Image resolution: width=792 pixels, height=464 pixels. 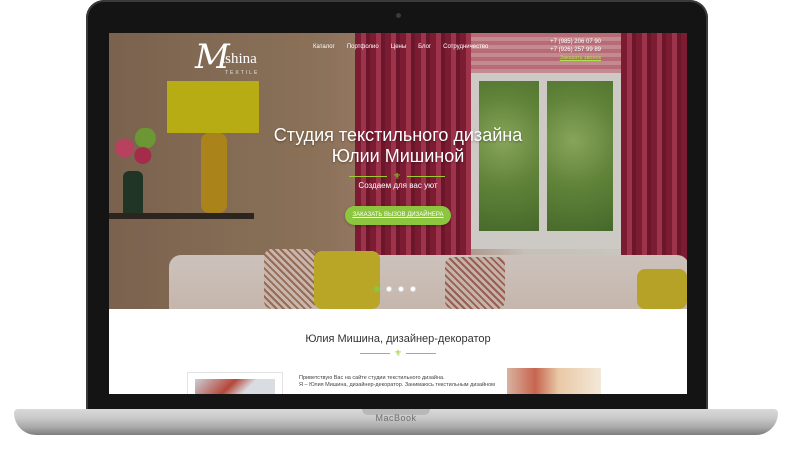 I want to click on order-designer-button: Заказать вызов дизайнера, so click(x=398, y=215).